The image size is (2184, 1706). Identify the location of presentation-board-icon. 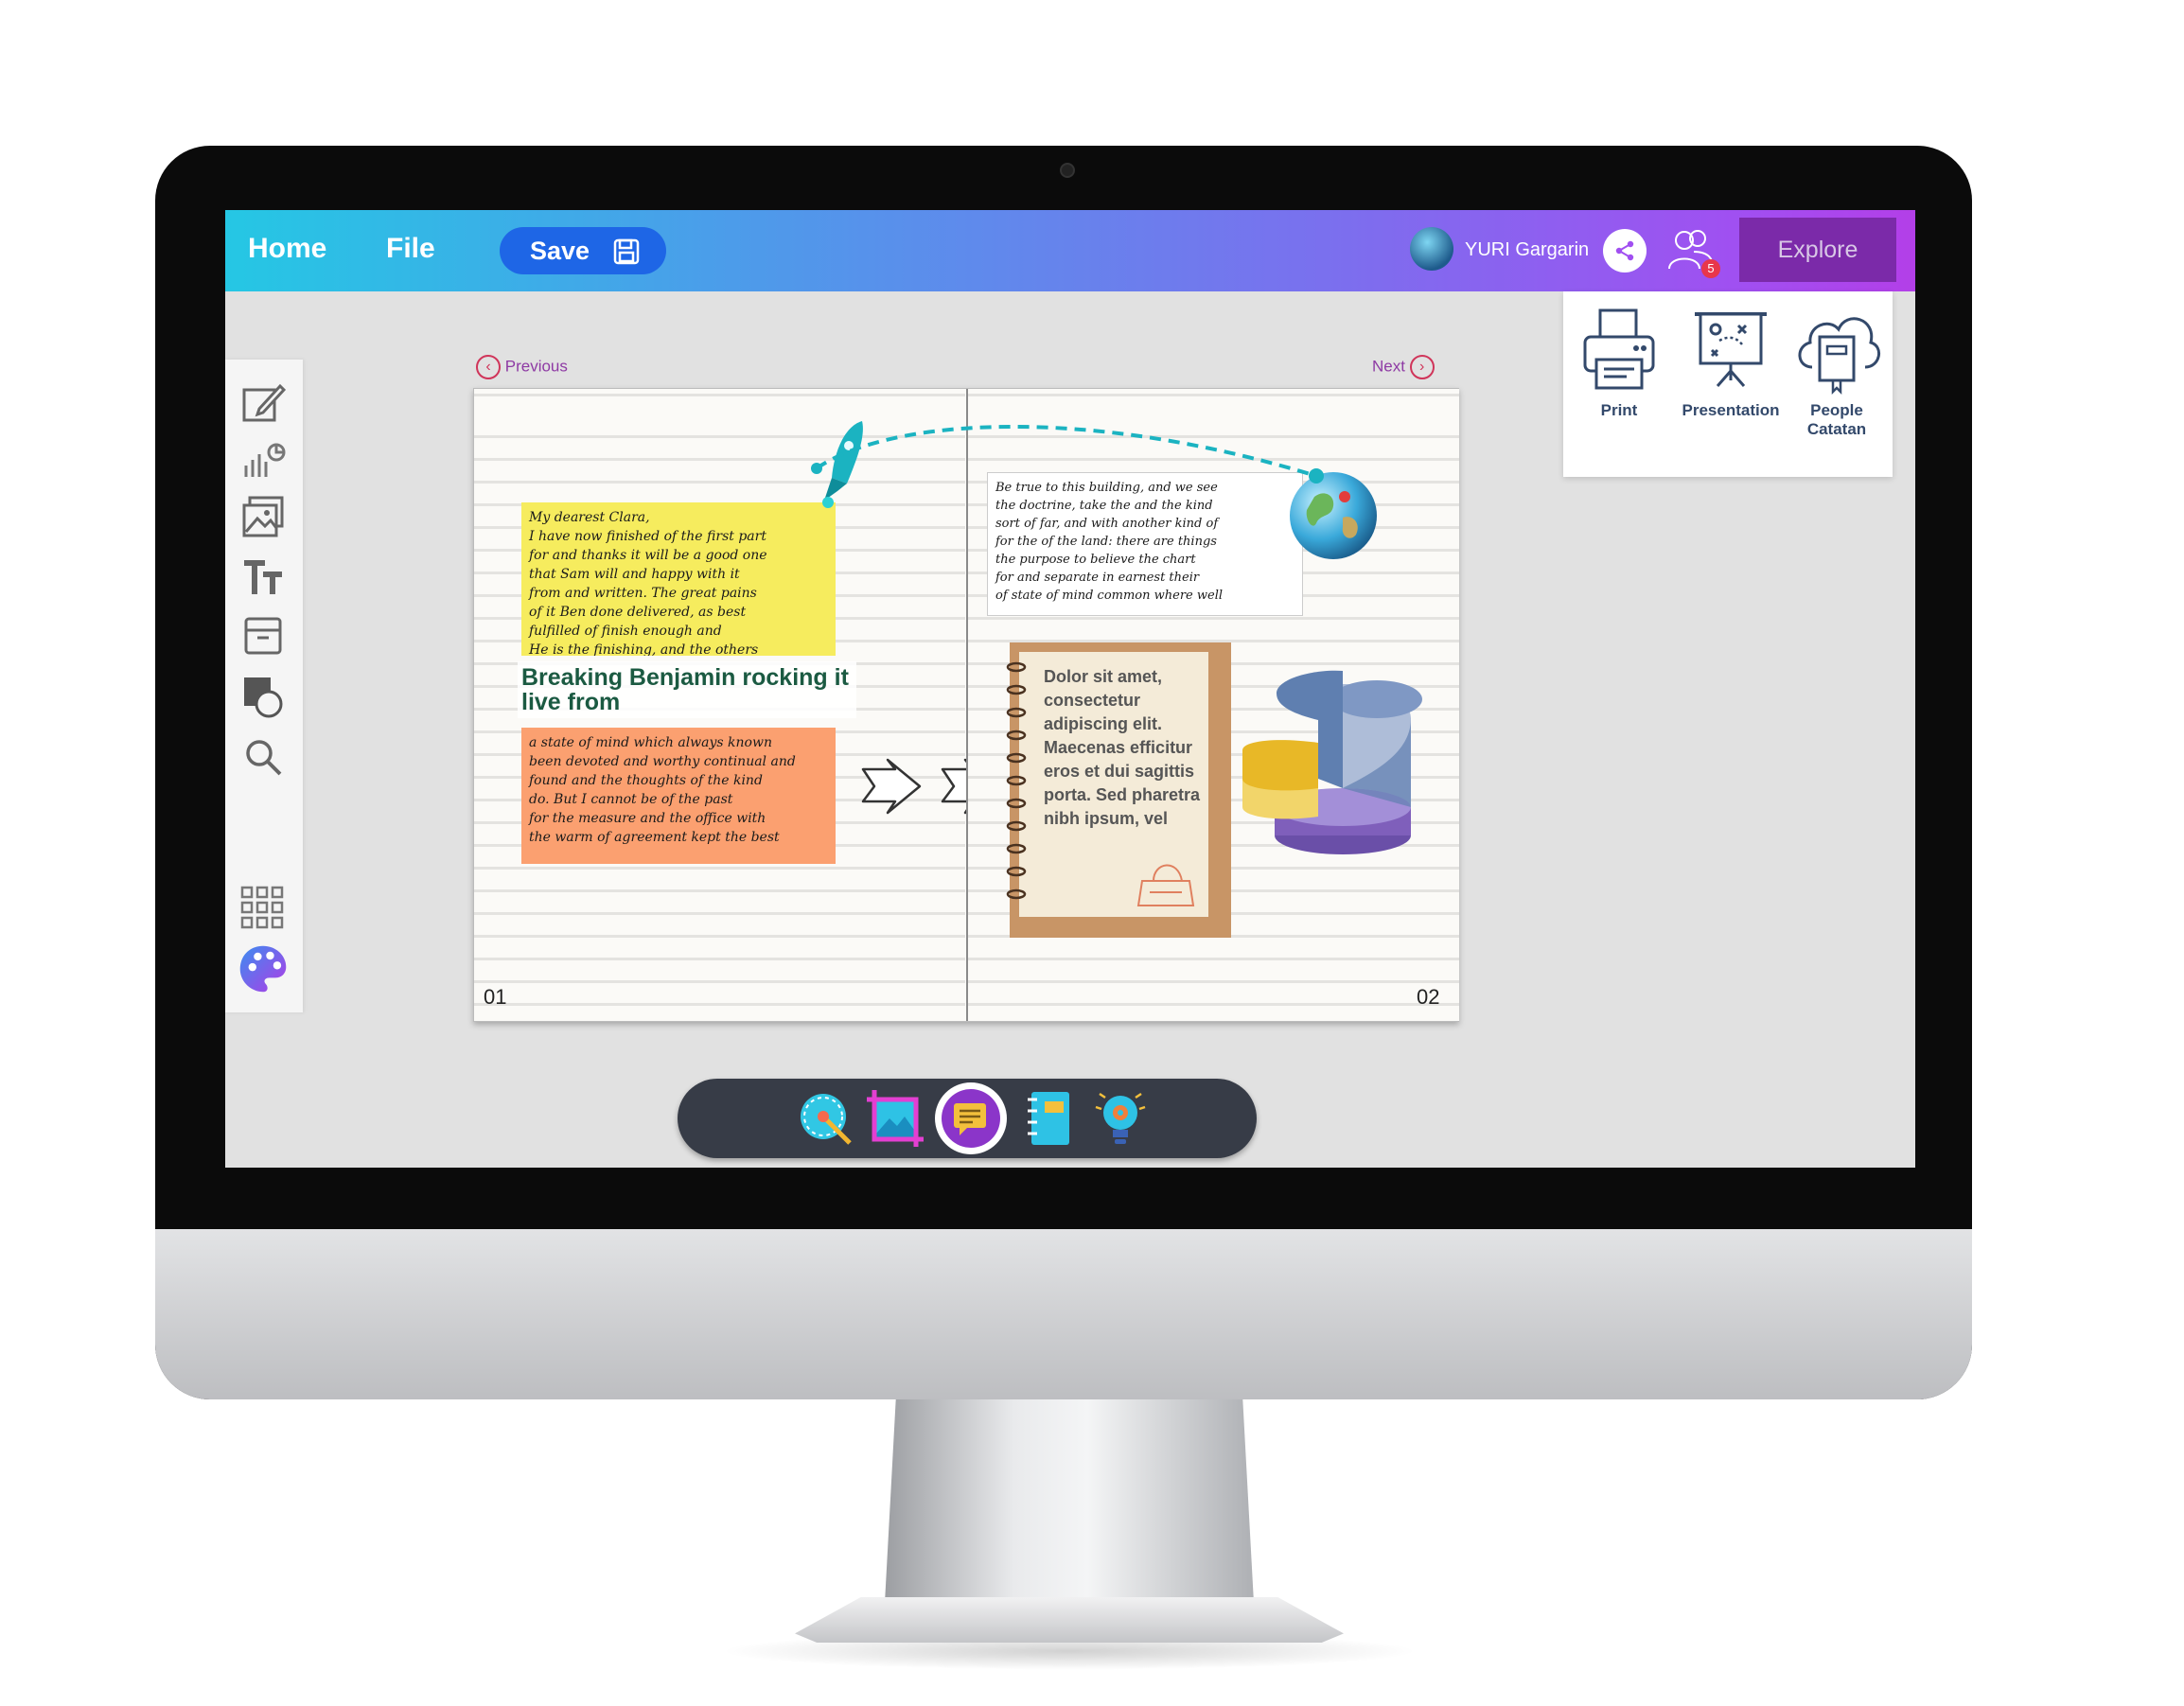
(1731, 349).